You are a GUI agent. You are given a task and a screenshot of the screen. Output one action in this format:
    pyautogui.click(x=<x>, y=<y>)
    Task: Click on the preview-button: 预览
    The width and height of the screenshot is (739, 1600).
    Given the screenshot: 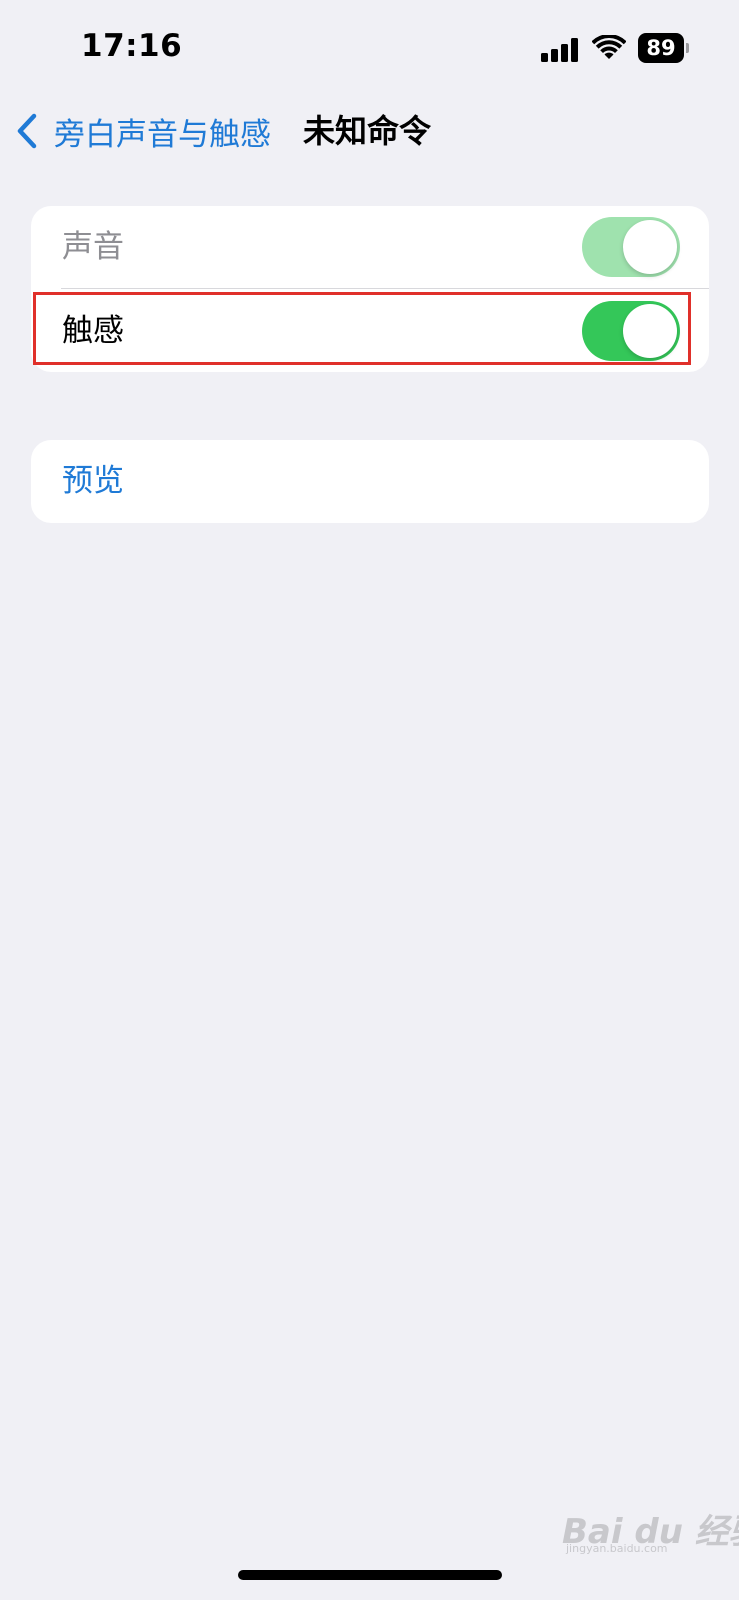 What is the action you would take?
    pyautogui.click(x=93, y=481)
    